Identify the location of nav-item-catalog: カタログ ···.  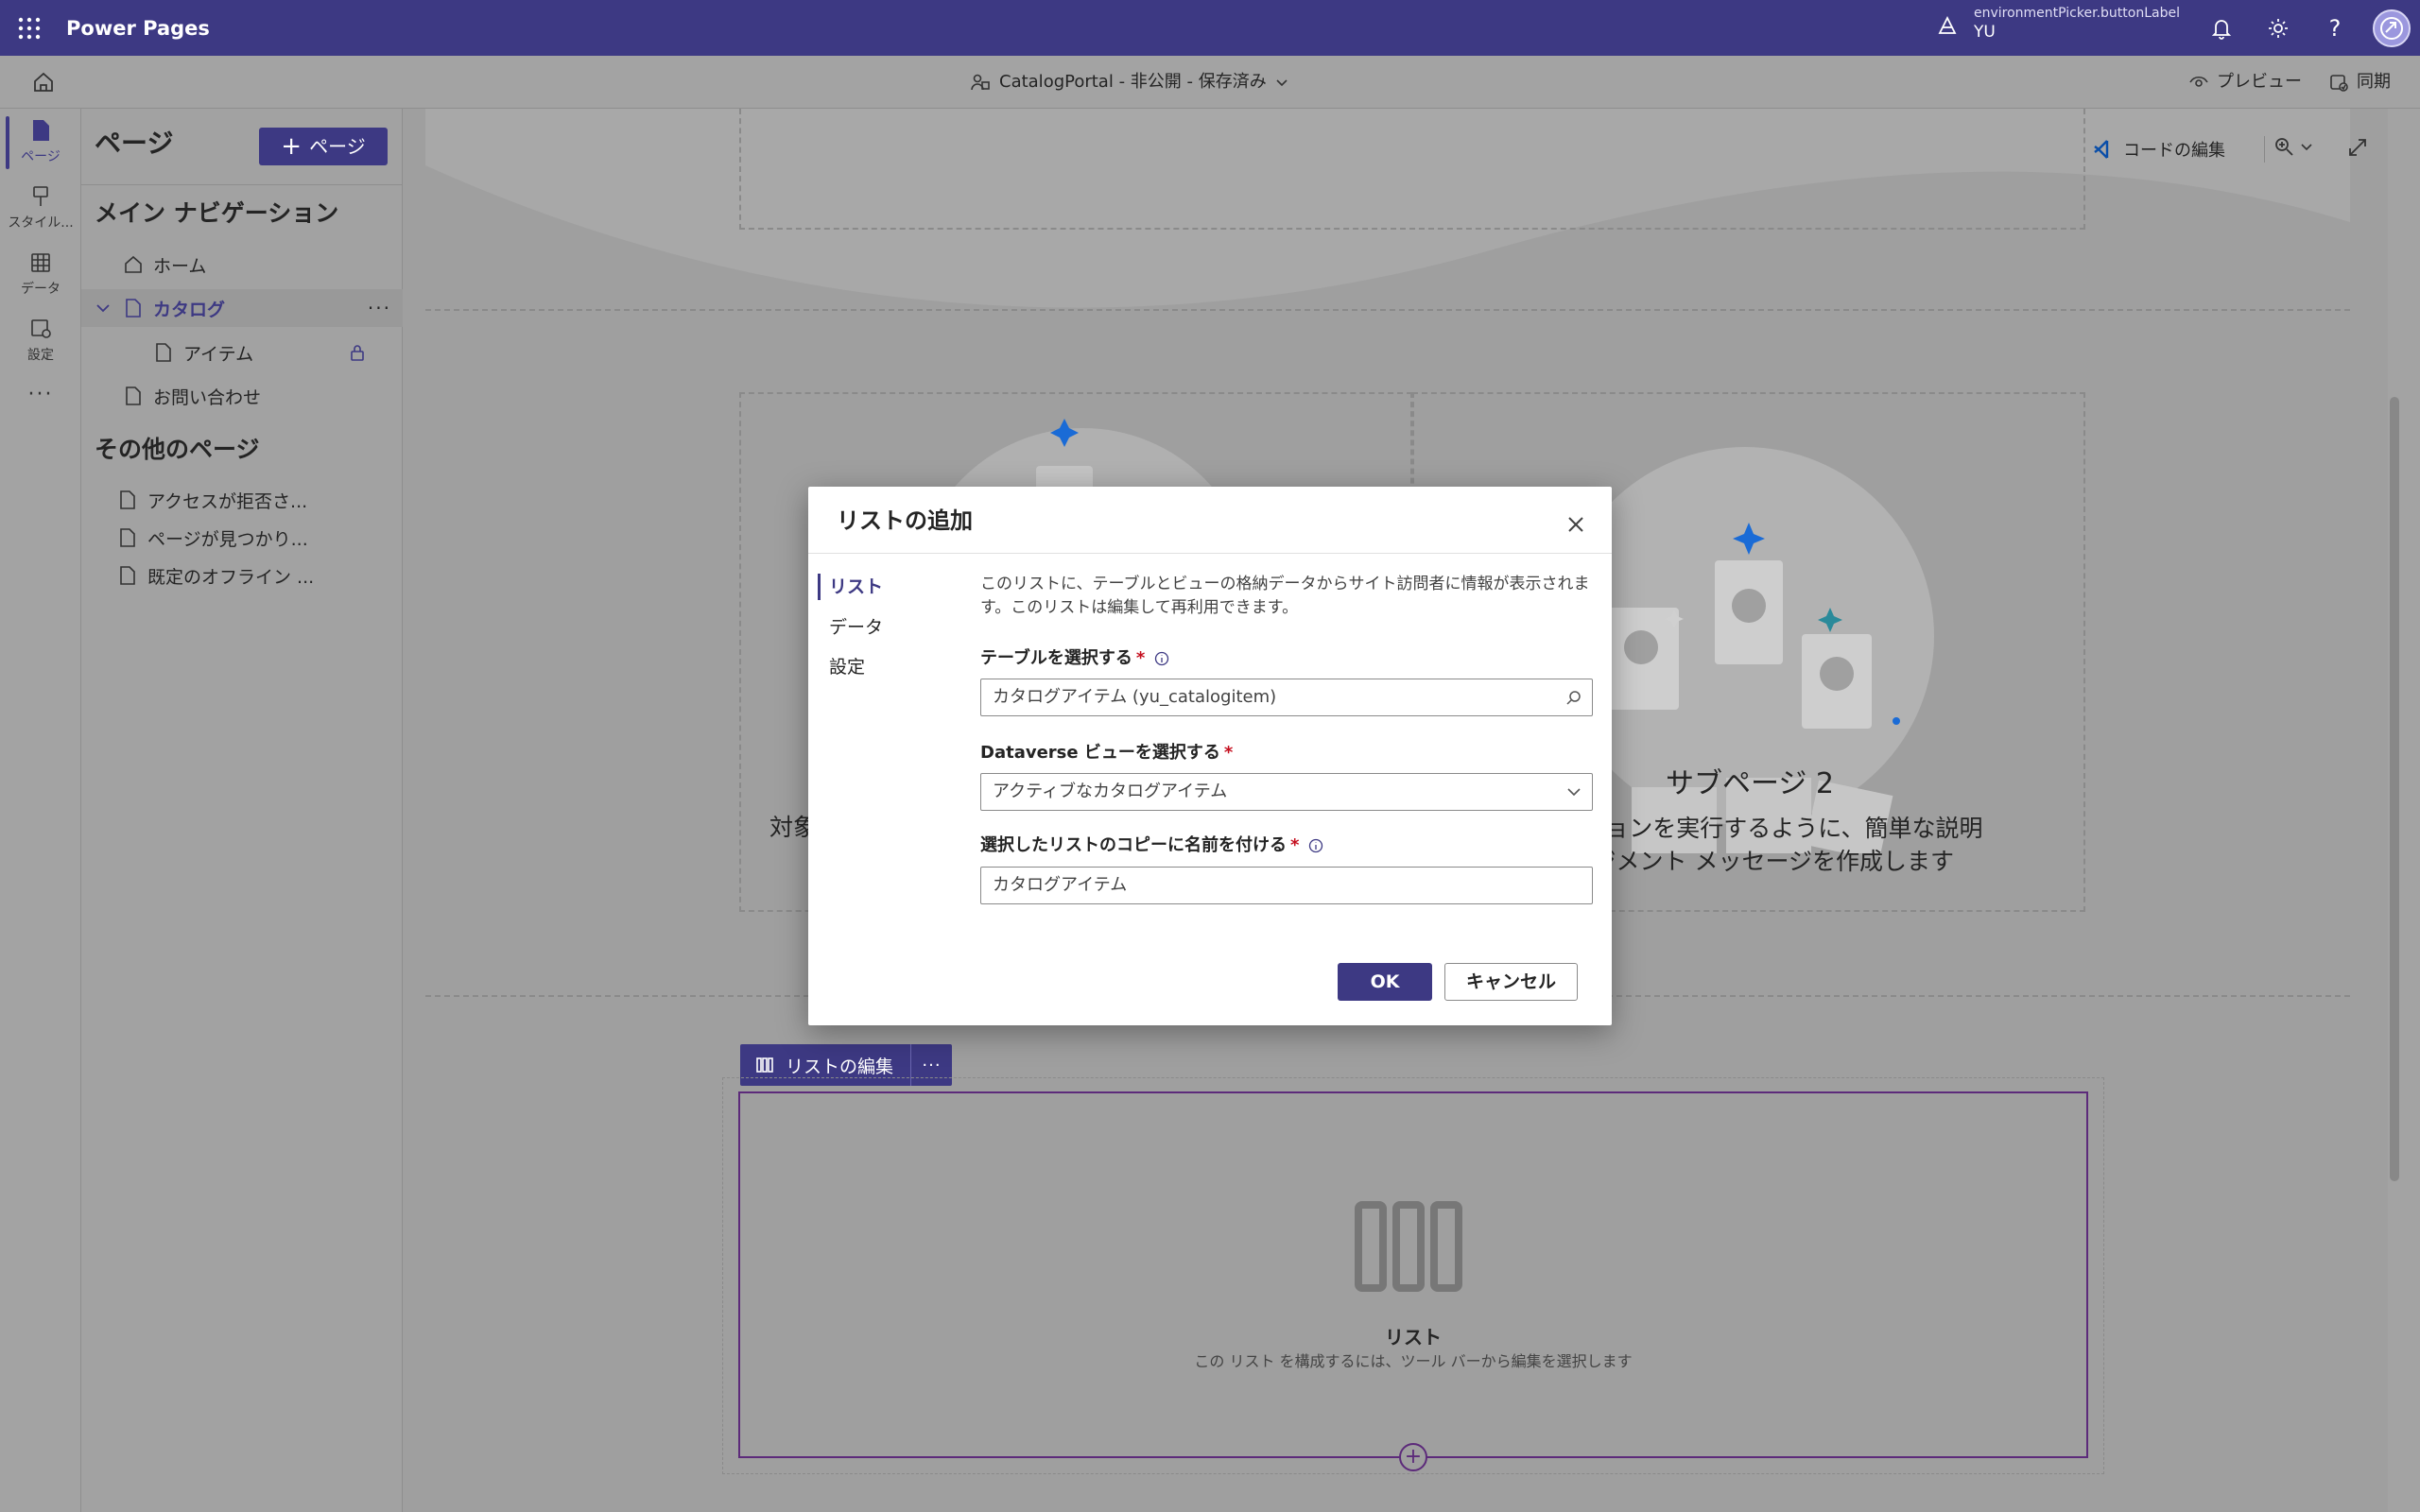
(242, 308).